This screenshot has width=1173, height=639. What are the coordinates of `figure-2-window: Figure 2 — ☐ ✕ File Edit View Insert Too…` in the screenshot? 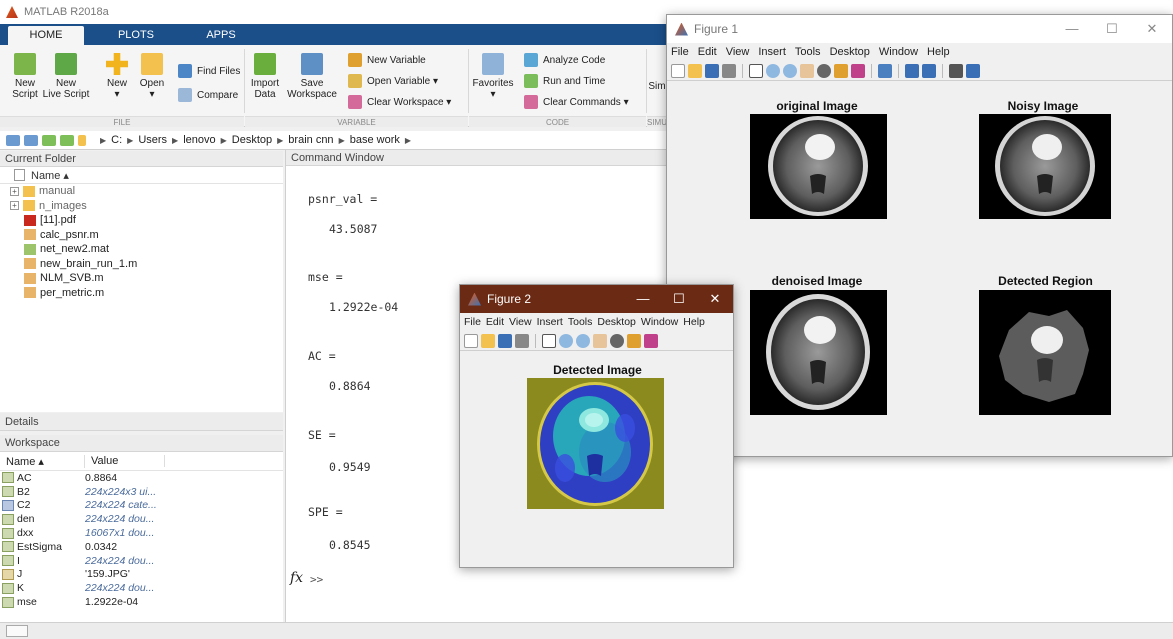 It's located at (596, 426).